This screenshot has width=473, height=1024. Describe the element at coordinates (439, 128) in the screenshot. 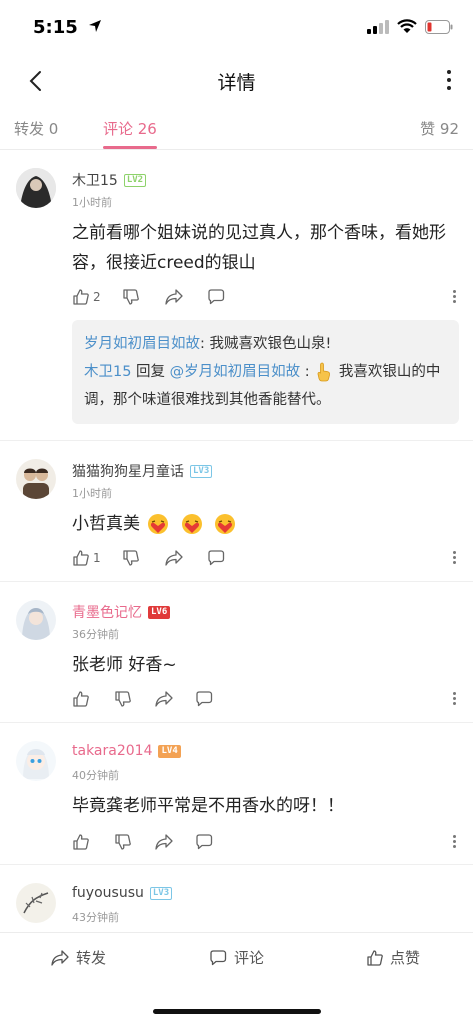

I see `tab-like: 赞 92` at that location.